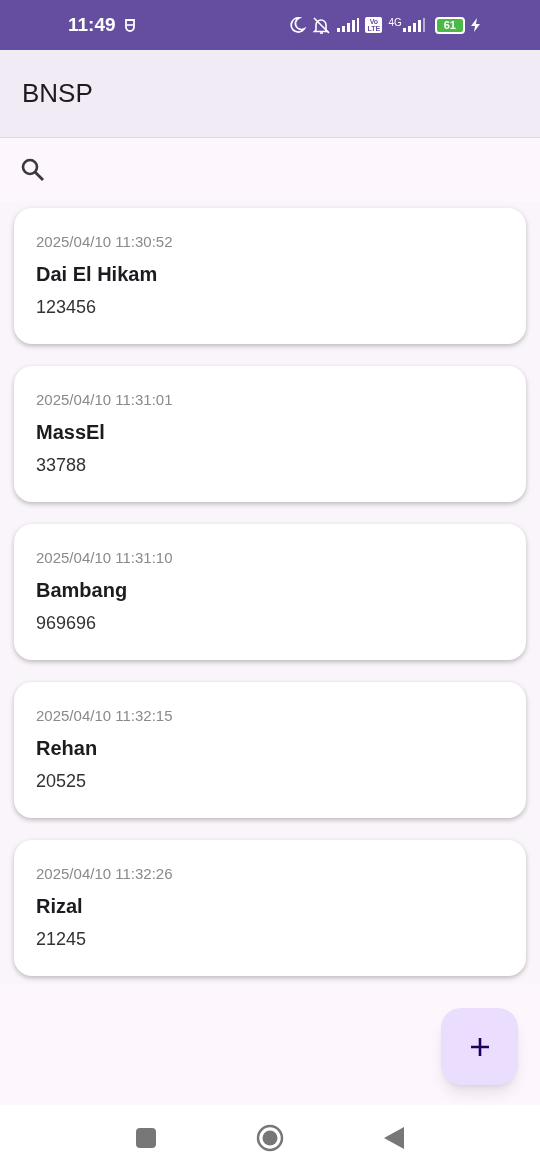 This screenshot has height=1170, width=540. Describe the element at coordinates (270, 750) in the screenshot. I see `entry-card: 2025/04/10 11:32:15 Rehan 20525` at that location.